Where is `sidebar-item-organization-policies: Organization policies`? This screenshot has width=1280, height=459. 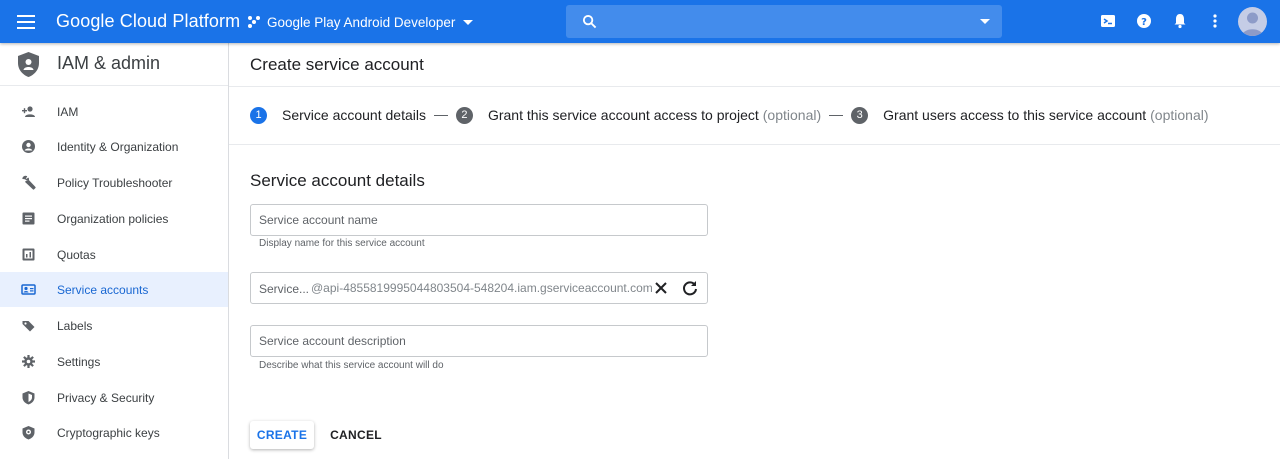
sidebar-item-organization-policies: Organization policies is located at coordinates (114, 218).